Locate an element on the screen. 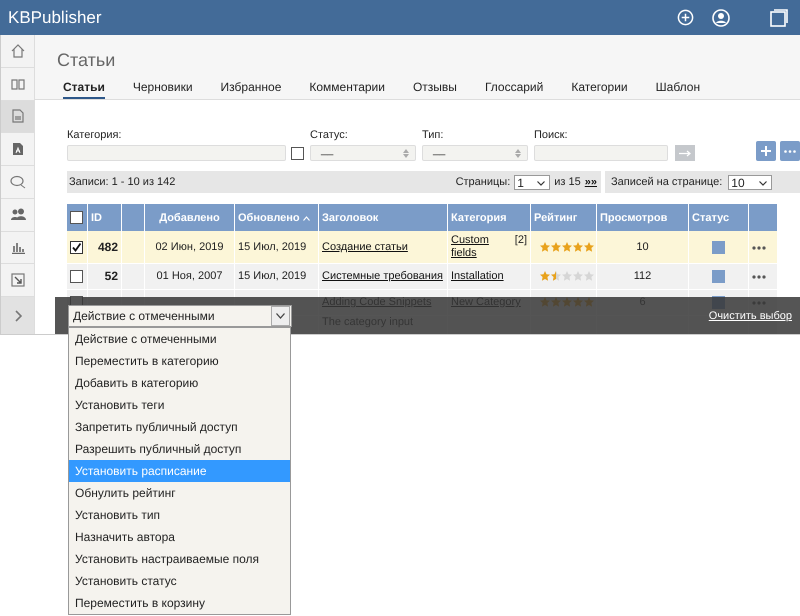 This screenshot has width=800, height=616. document-icon is located at coordinates (18, 116).